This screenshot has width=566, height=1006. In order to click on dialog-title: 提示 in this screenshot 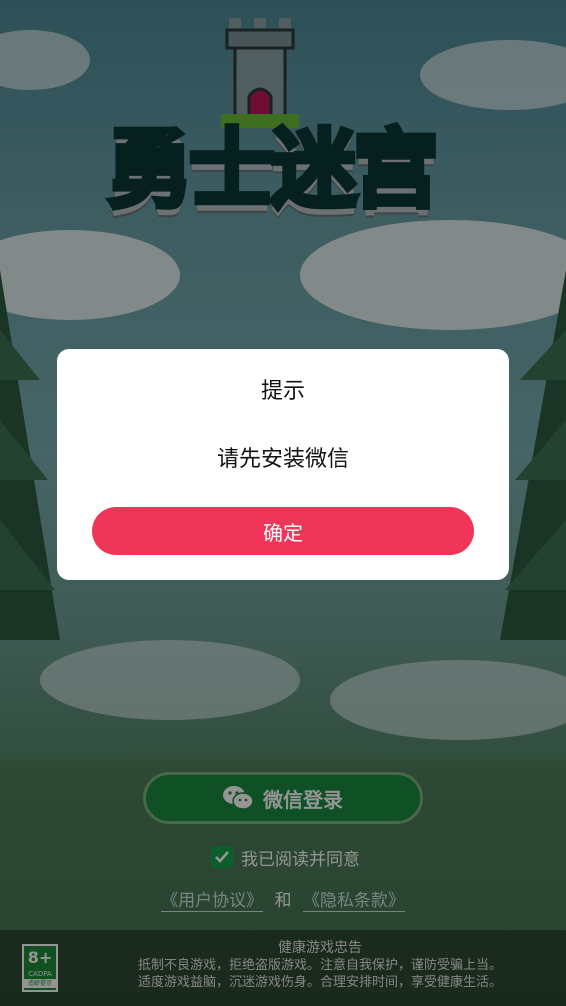, I will do `click(282, 391)`.